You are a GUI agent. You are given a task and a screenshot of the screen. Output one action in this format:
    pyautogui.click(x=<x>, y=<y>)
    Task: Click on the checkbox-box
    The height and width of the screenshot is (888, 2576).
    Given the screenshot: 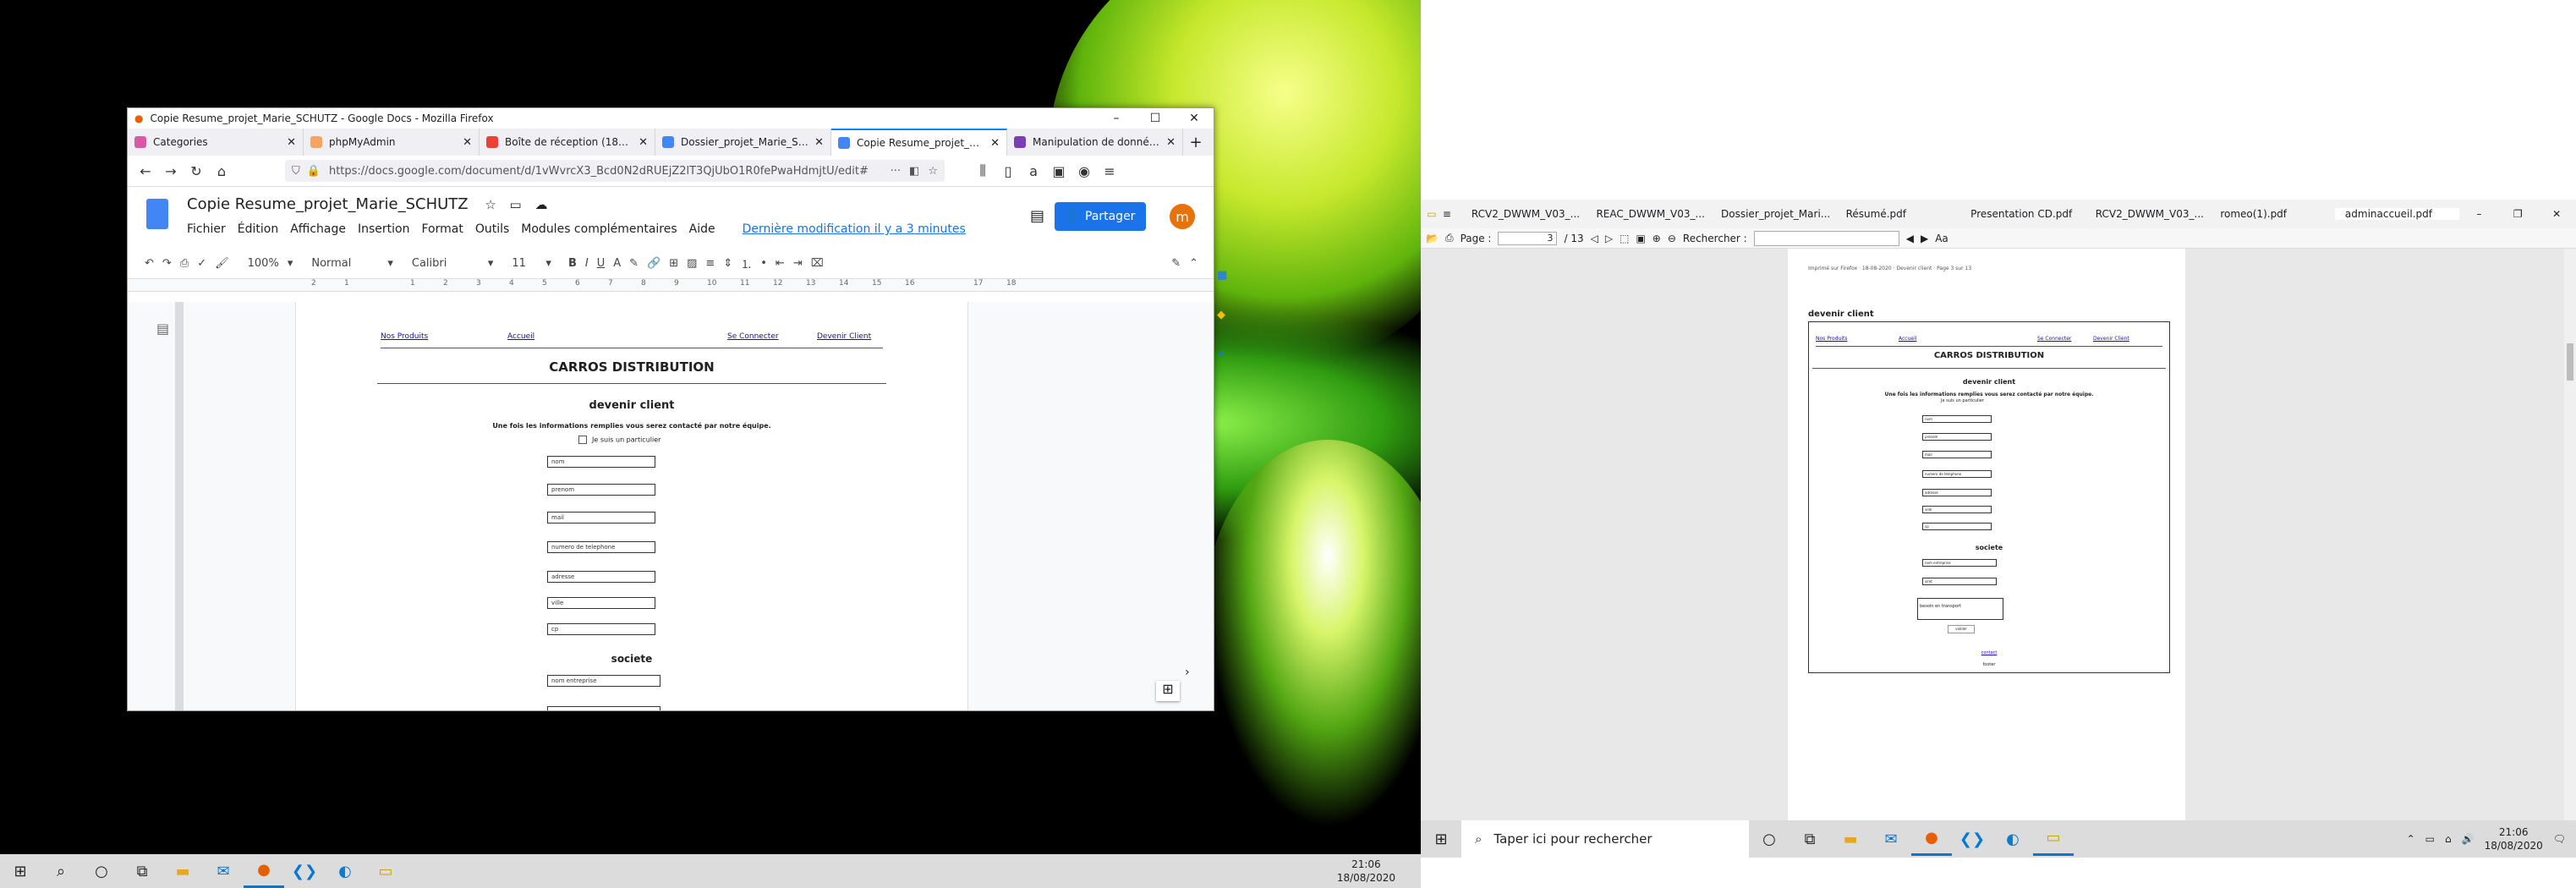 What is the action you would take?
    pyautogui.click(x=582, y=440)
    